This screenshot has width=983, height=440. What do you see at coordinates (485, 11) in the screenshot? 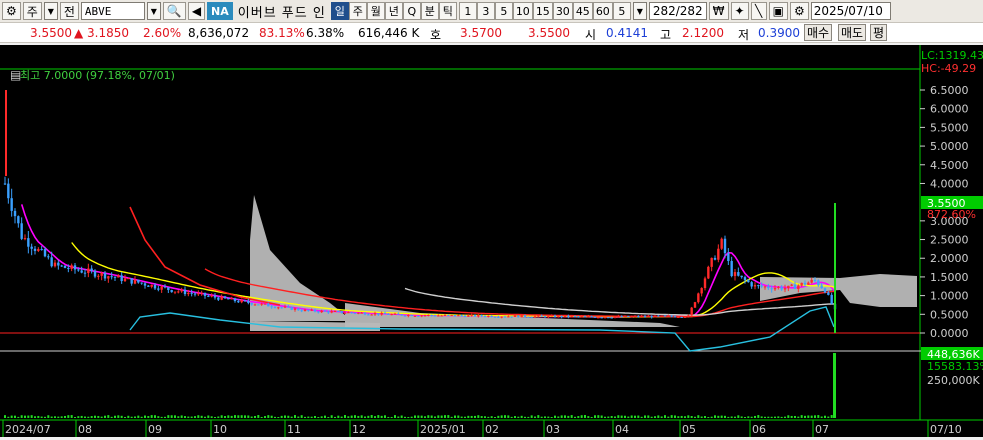
I see `period-3-button: 3` at bounding box center [485, 11].